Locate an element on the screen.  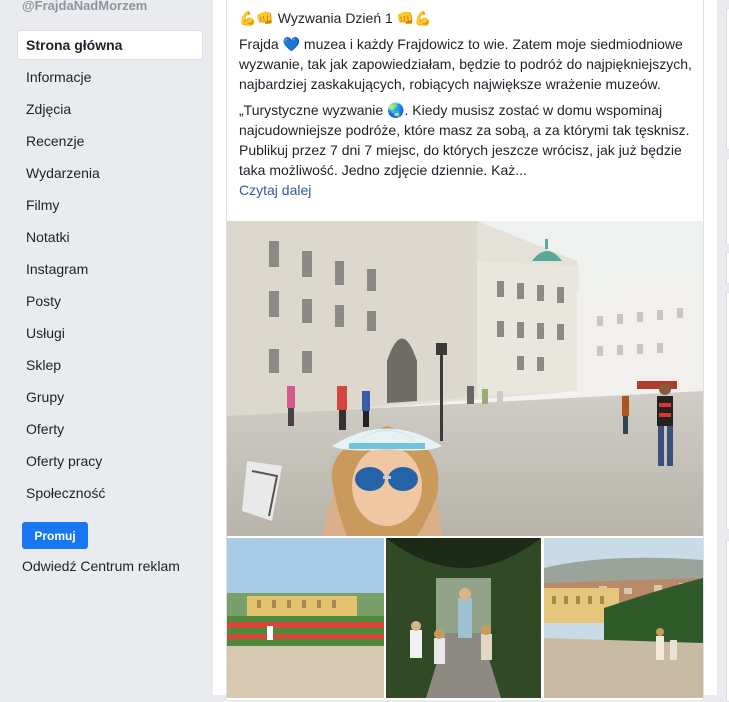
sidebar-item-instagram: Instagram is located at coordinates (110, 269).